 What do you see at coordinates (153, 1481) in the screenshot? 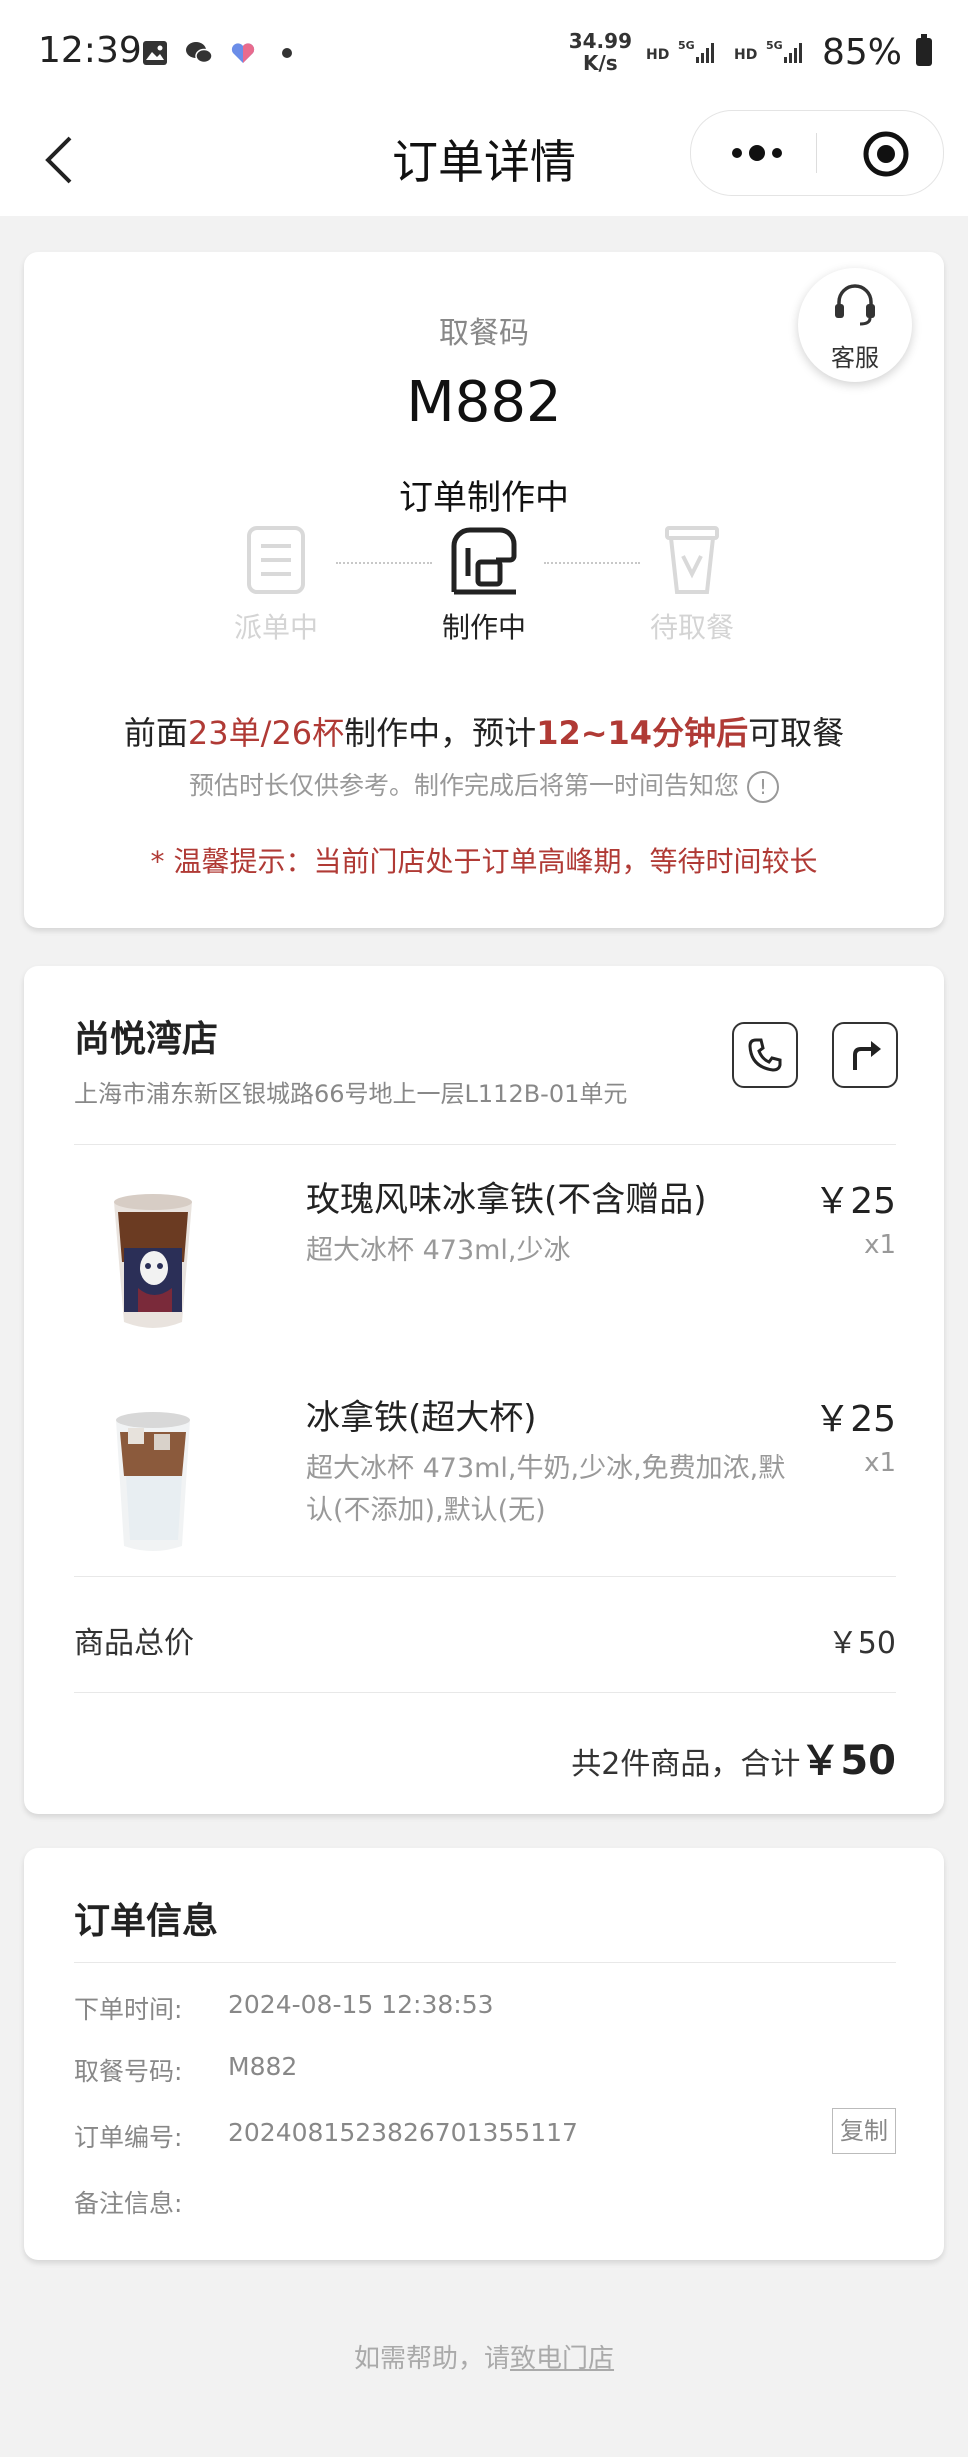
I see `iced-latte-product-image` at bounding box center [153, 1481].